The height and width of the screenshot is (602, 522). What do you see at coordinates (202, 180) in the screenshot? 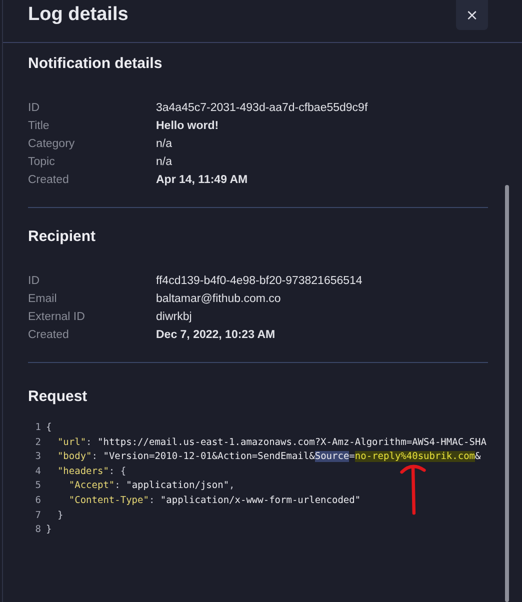
I see `field-value: Apr 14, 11:49 AM` at bounding box center [202, 180].